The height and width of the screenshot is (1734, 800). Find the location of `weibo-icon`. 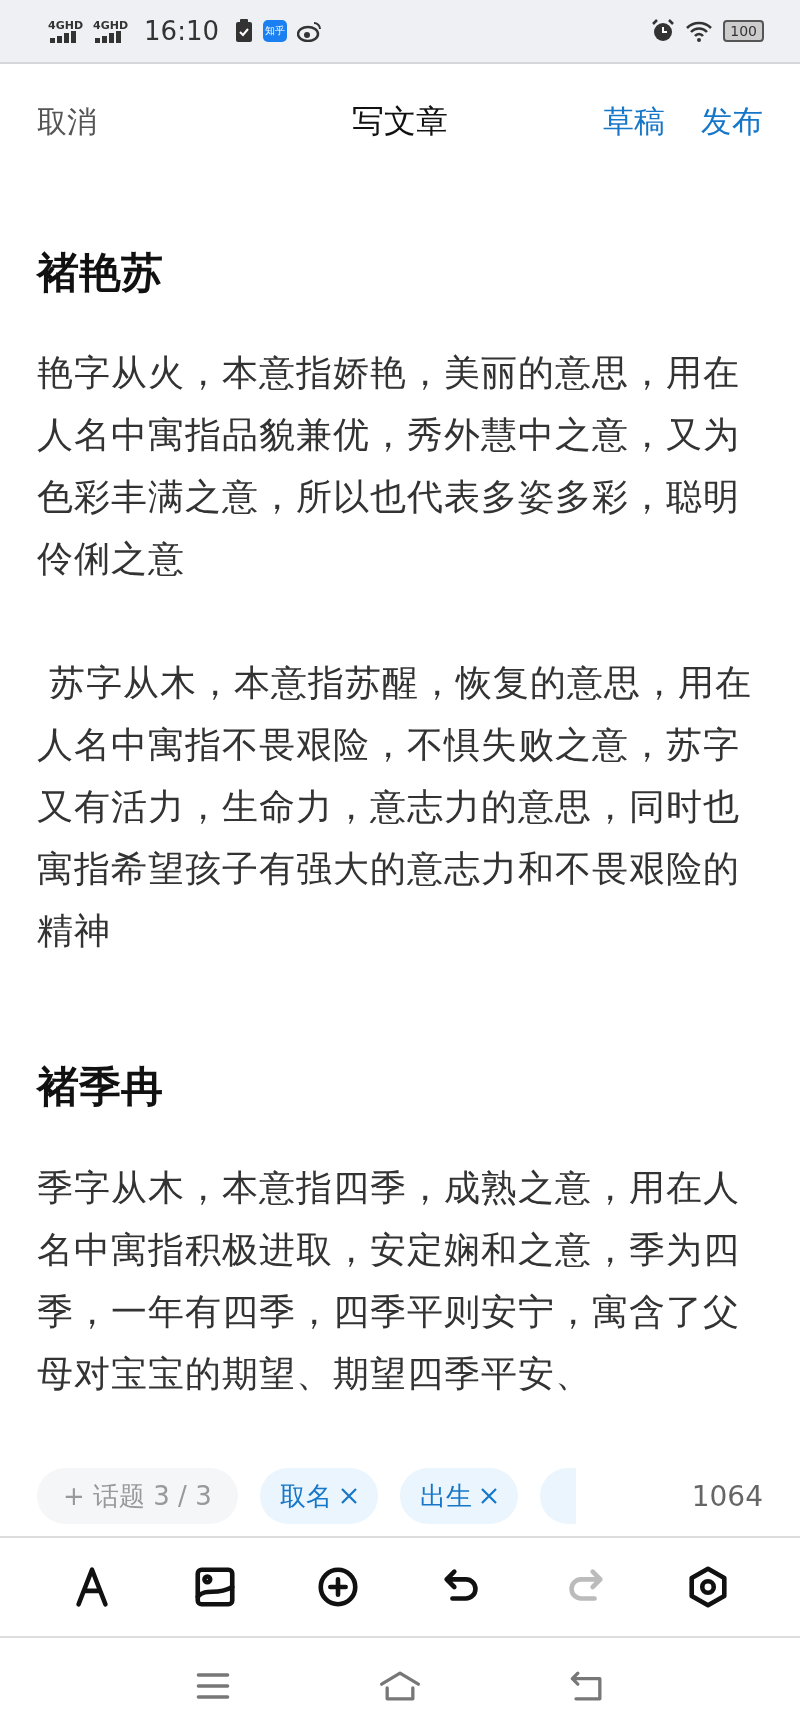

weibo-icon is located at coordinates (310, 31).